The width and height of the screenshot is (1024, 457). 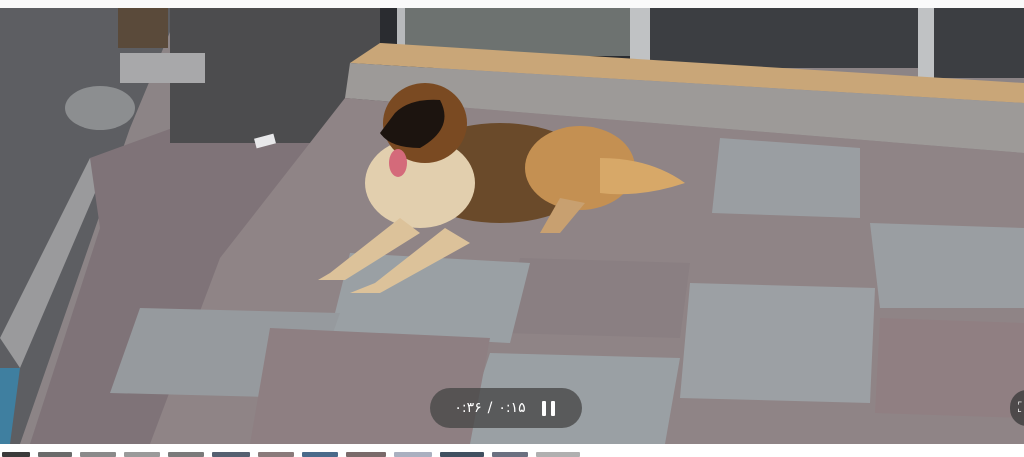 What do you see at coordinates (512, 4) in the screenshot?
I see `top-border` at bounding box center [512, 4].